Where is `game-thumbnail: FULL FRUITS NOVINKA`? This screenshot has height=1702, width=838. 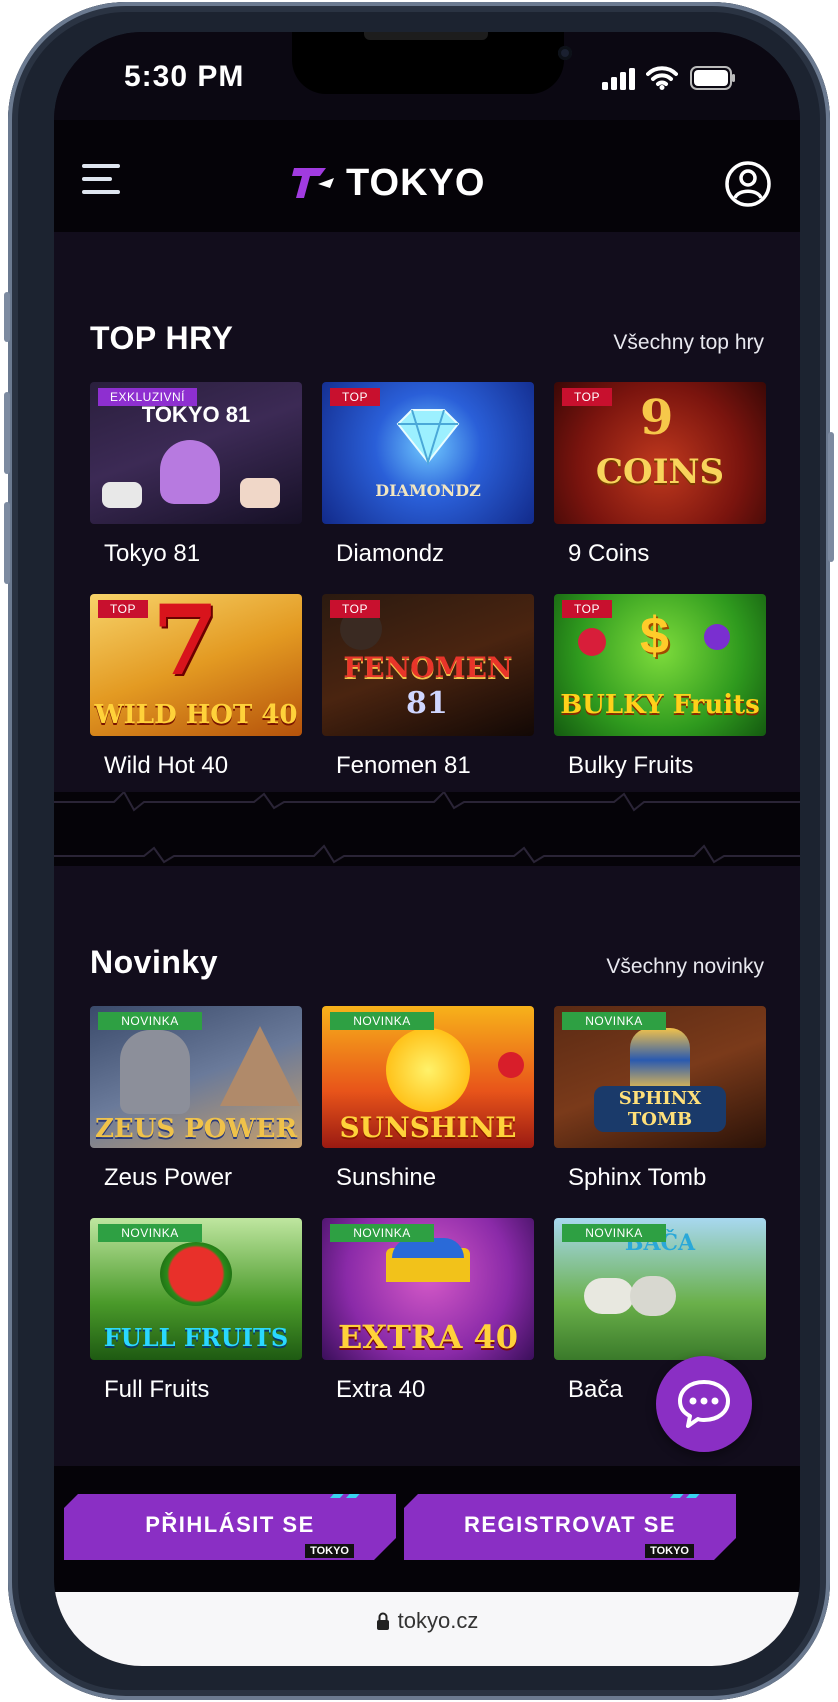 game-thumbnail: FULL FRUITS NOVINKA is located at coordinates (196, 1289).